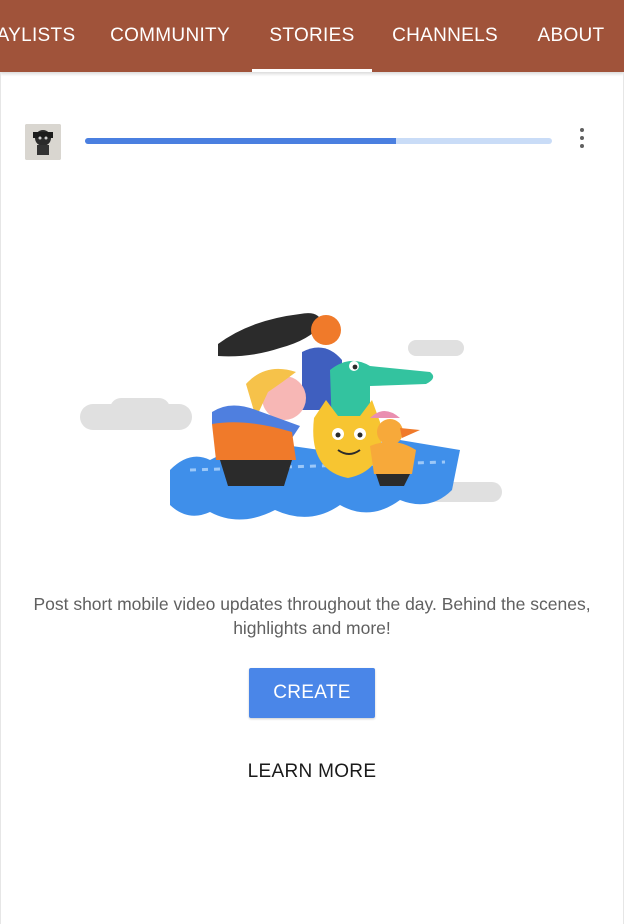 This screenshot has width=624, height=924. I want to click on channel-avatar, so click(43, 142).